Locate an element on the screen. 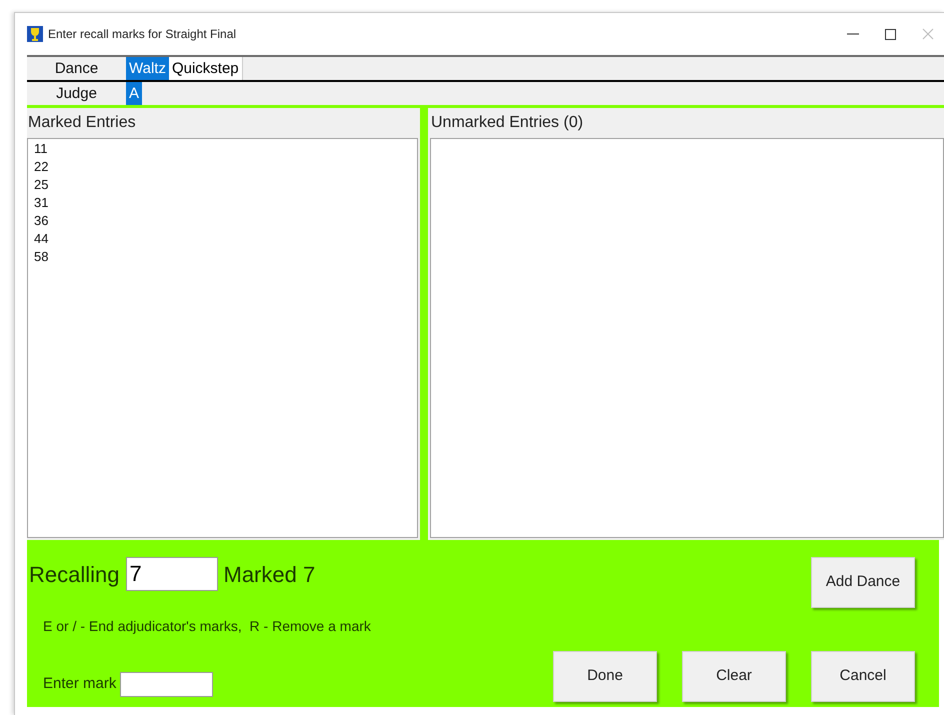 The image size is (944, 715). maximize-icon is located at coordinates (890, 34).